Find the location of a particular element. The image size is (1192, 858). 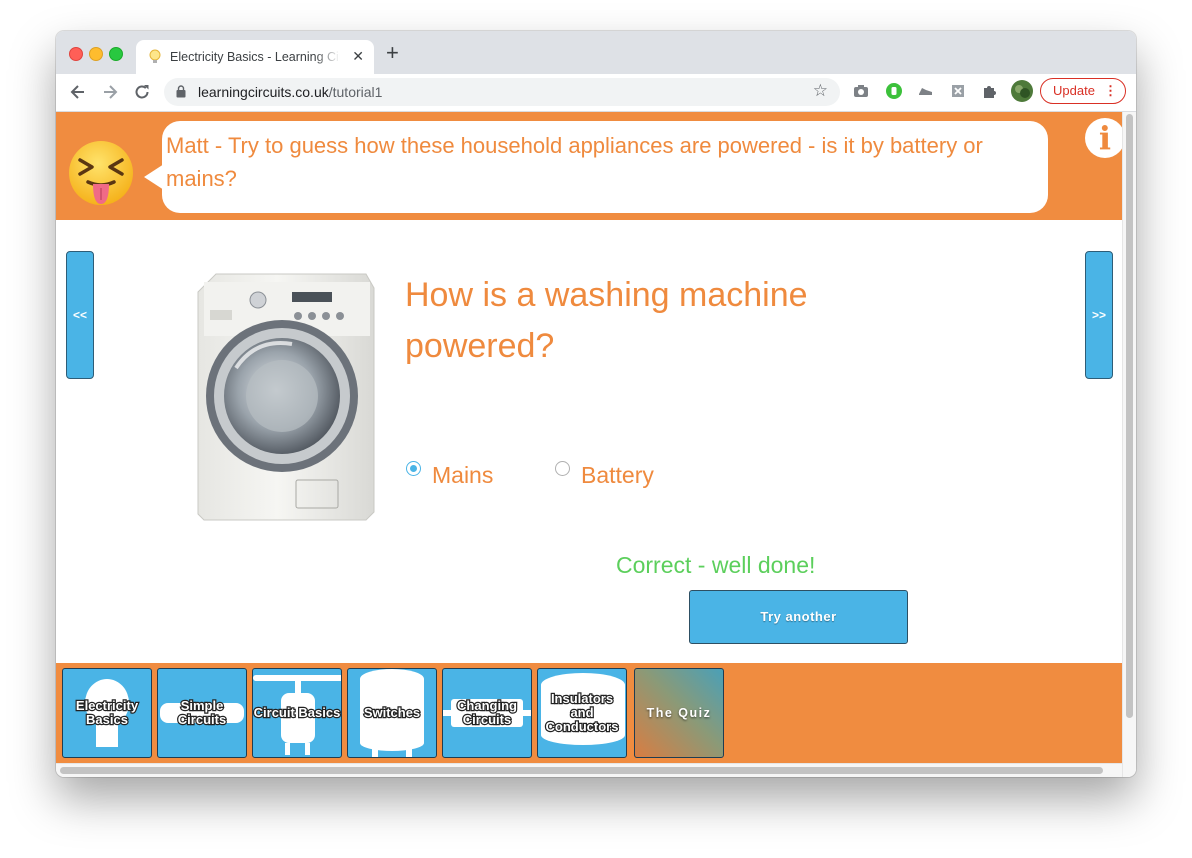

tile-label: Simple Circuits is located at coordinates (202, 712).